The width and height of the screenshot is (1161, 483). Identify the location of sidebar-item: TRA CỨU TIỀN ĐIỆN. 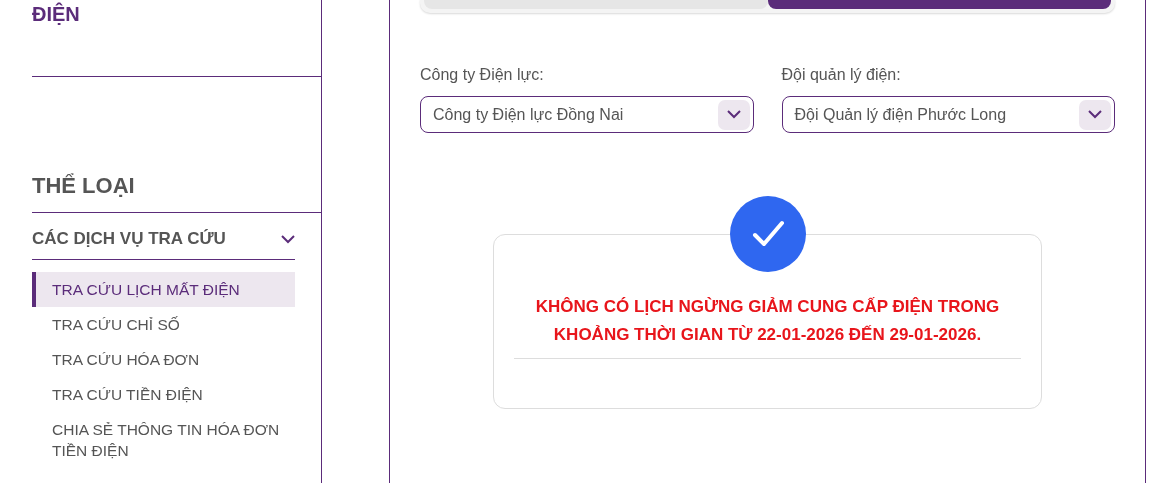
(163, 394).